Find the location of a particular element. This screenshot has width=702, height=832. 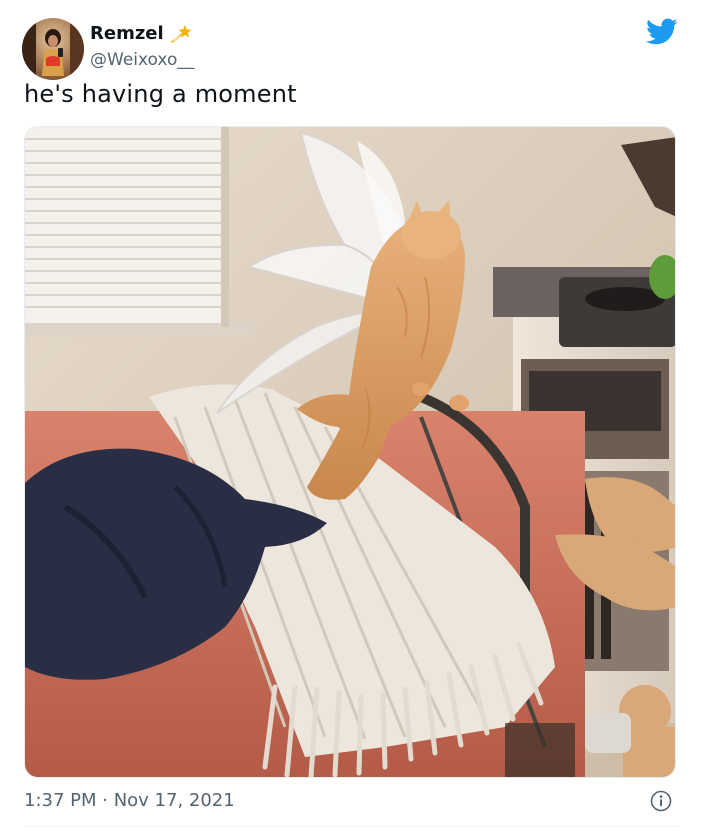

bottom-divider is located at coordinates (351, 826).